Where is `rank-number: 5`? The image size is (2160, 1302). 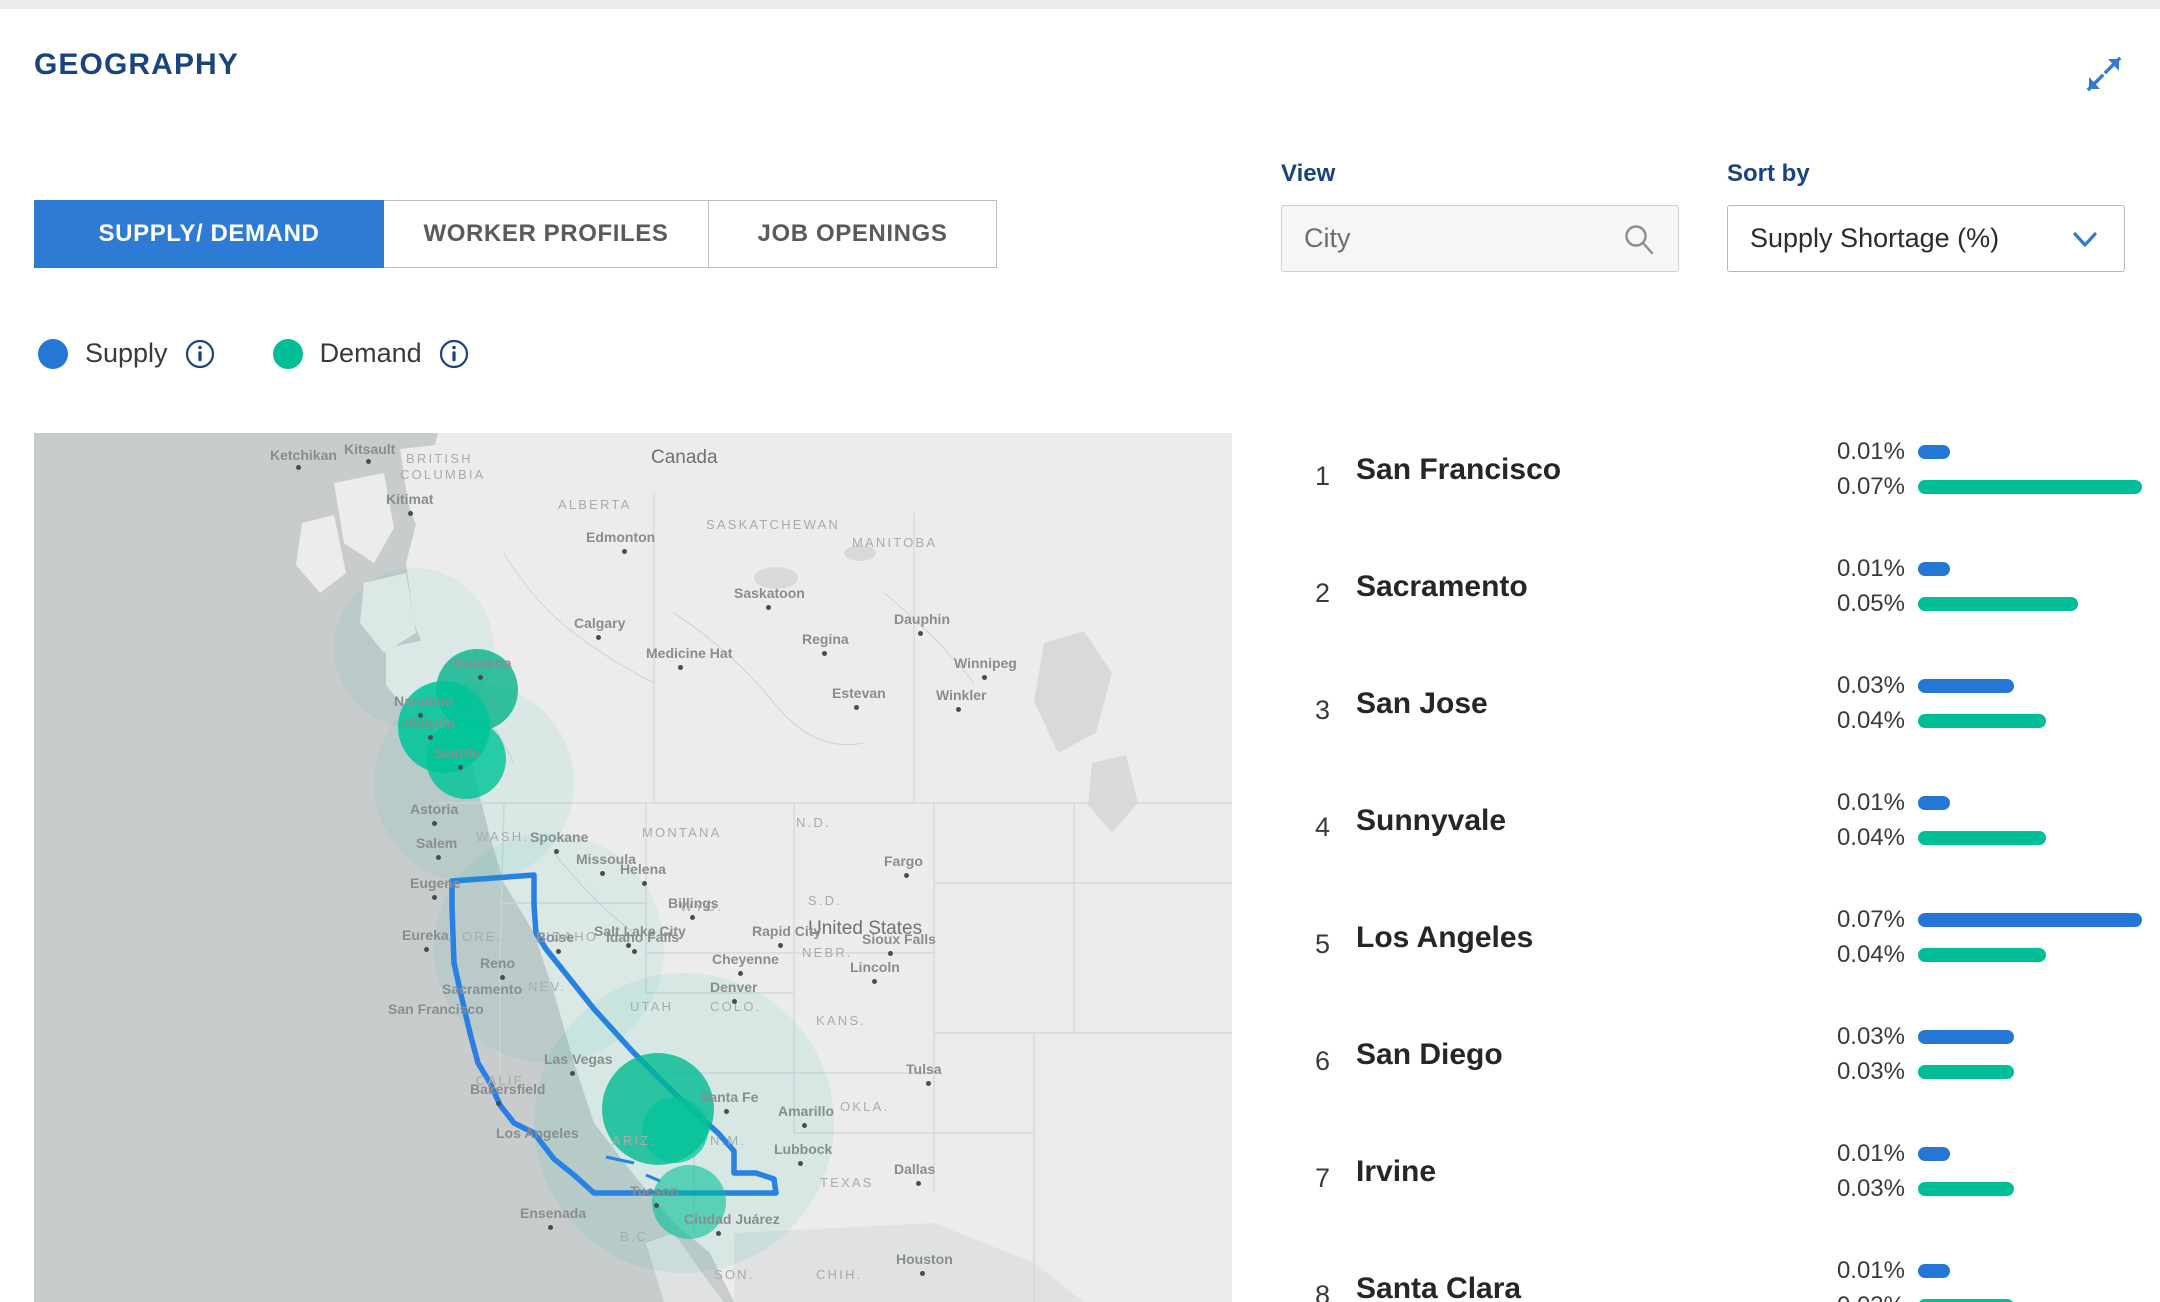
rank-number: 5 is located at coordinates (1322, 944).